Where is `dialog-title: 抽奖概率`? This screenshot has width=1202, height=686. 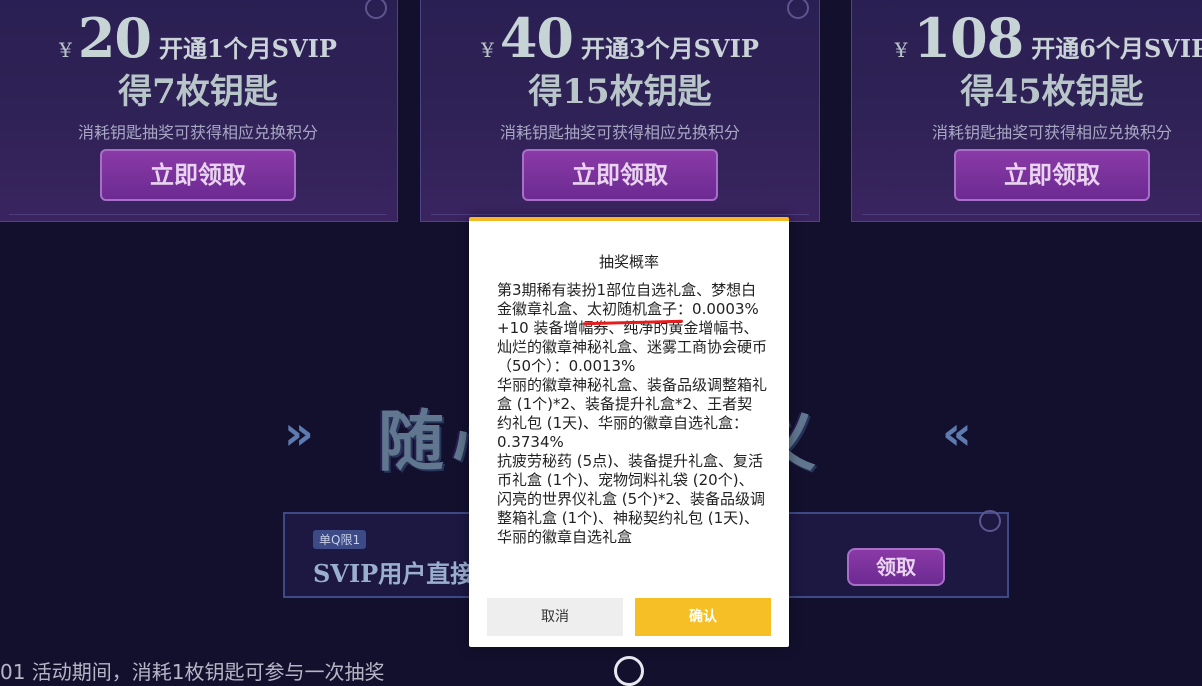 dialog-title: 抽奖概率 is located at coordinates (628, 262).